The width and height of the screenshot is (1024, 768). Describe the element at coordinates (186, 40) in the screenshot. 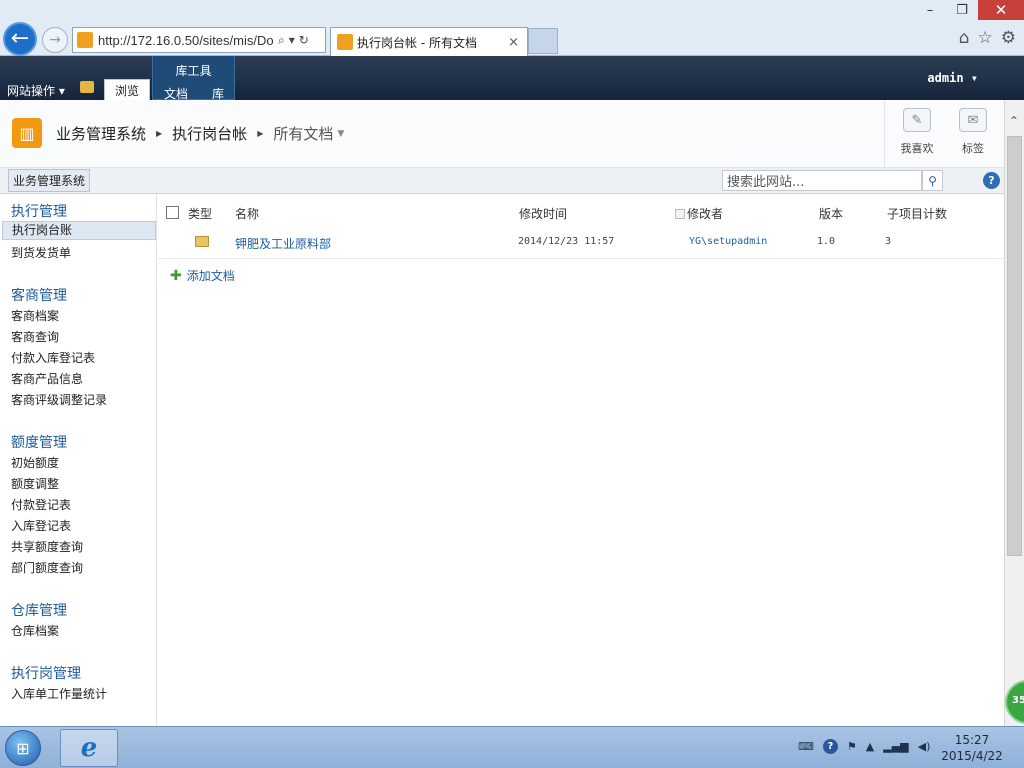

I see `address-text: http://172.16.0.50/sites/mis/Do` at that location.